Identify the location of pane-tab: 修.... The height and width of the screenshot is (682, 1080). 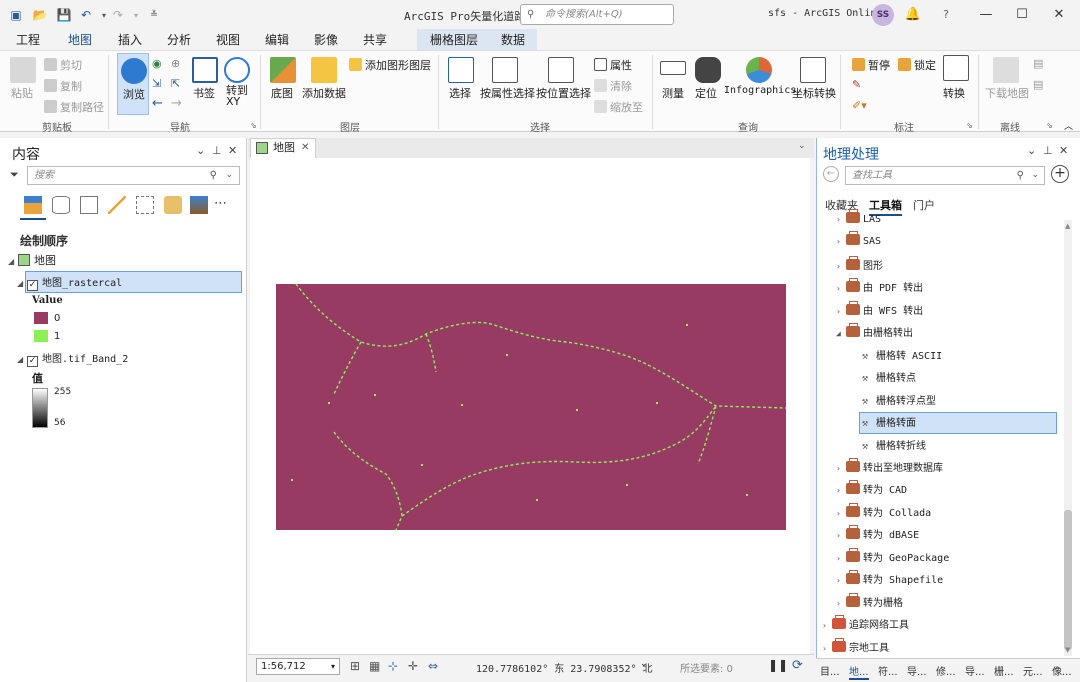
(946, 670).